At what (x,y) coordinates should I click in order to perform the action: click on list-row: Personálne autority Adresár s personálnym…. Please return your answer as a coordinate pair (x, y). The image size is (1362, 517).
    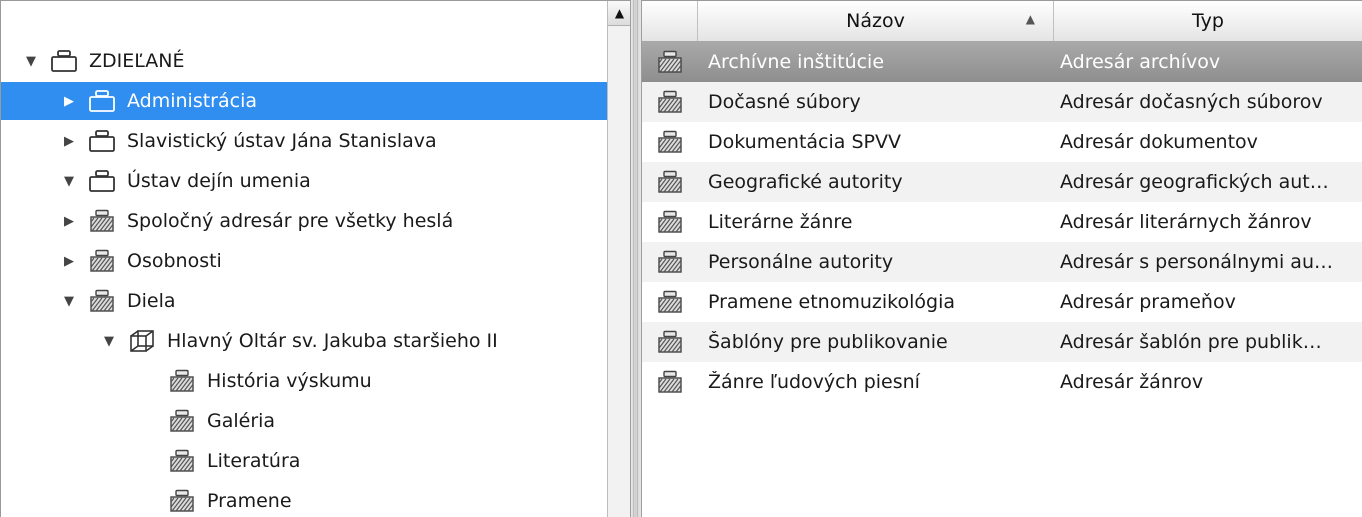
    Looking at the image, I should click on (1002, 262).